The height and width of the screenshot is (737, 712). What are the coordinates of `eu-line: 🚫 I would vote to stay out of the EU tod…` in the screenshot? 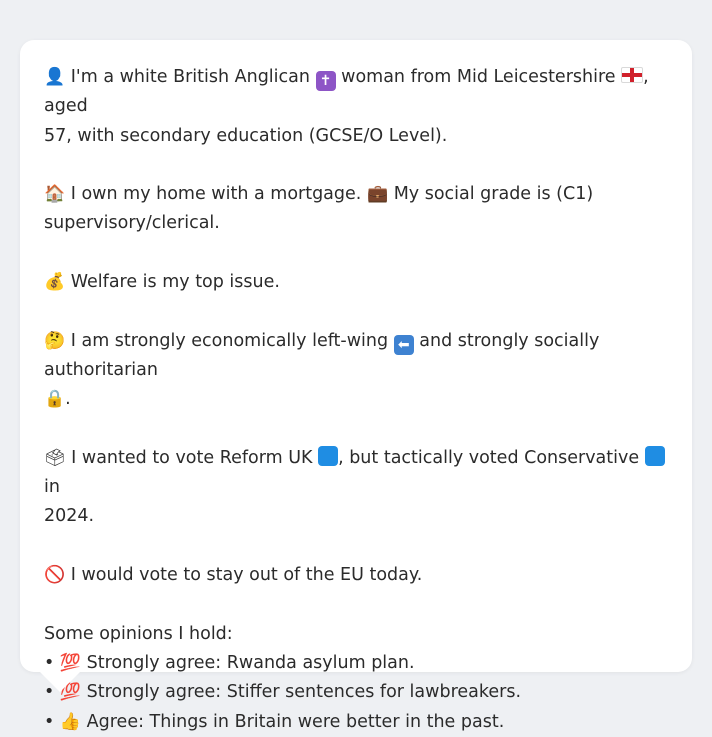 It's located at (358, 575).